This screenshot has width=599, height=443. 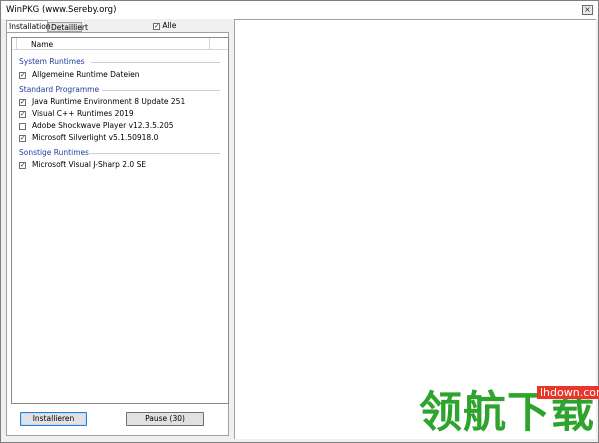 I want to click on list-item: ✓ Microsoft Silverlight v5.1.50918.0, so click(x=88, y=138).